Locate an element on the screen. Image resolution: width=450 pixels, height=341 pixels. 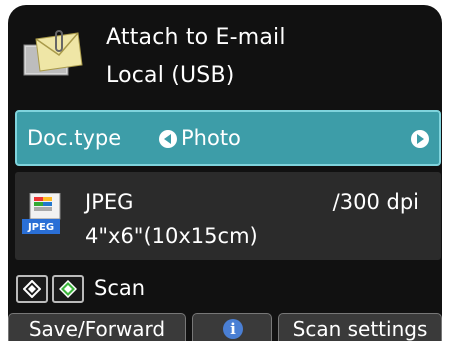
scan-settings-button: Scan settings is located at coordinates (360, 327).